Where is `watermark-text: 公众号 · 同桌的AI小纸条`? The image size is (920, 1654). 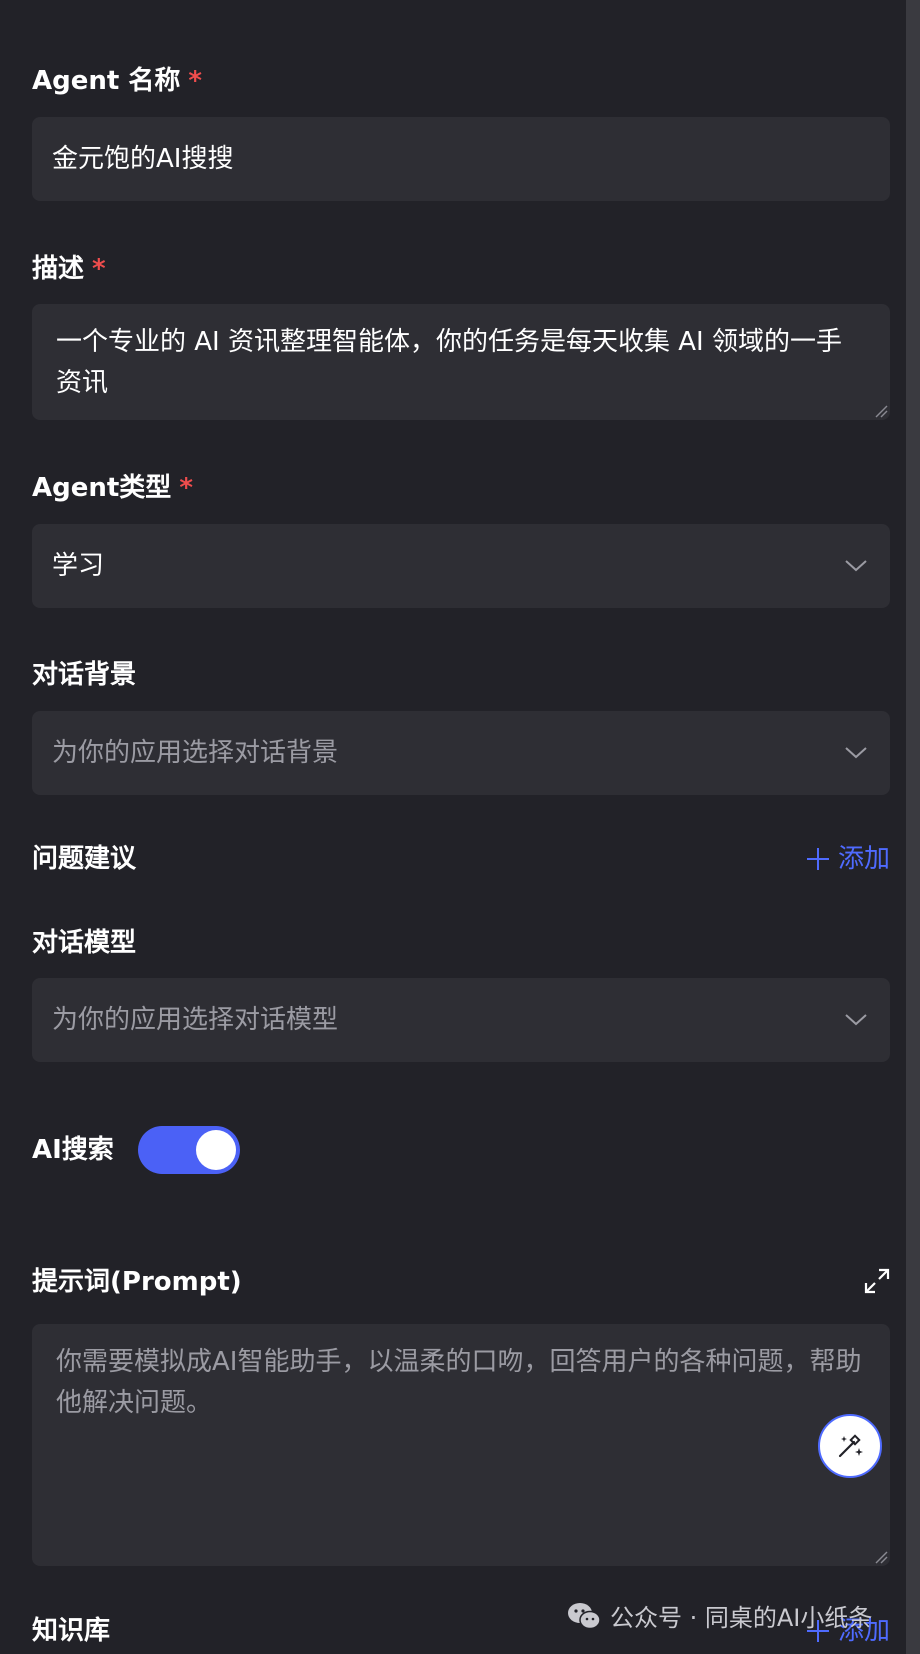 watermark-text: 公众号 · 同桌的AI小纸条 is located at coordinates (741, 1618).